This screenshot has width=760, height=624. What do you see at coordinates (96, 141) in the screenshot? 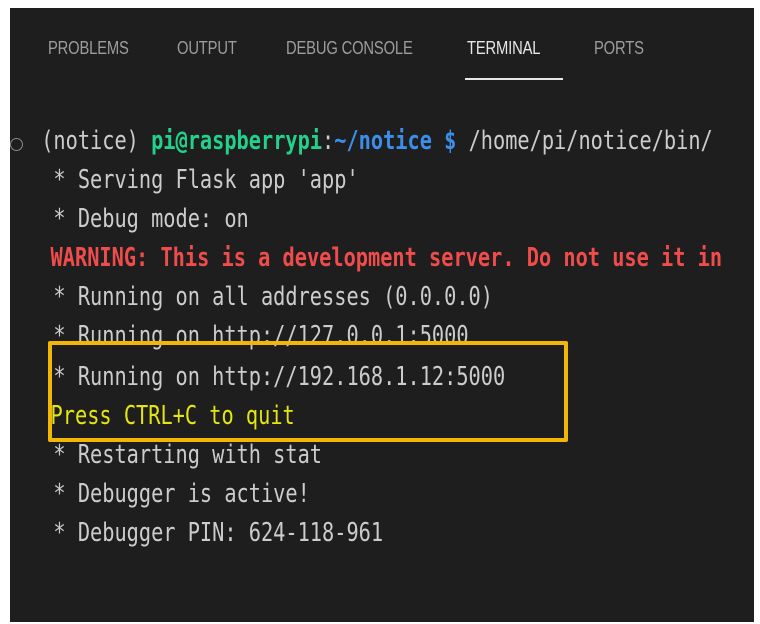
I see `venv-prefix: (notice)` at bounding box center [96, 141].